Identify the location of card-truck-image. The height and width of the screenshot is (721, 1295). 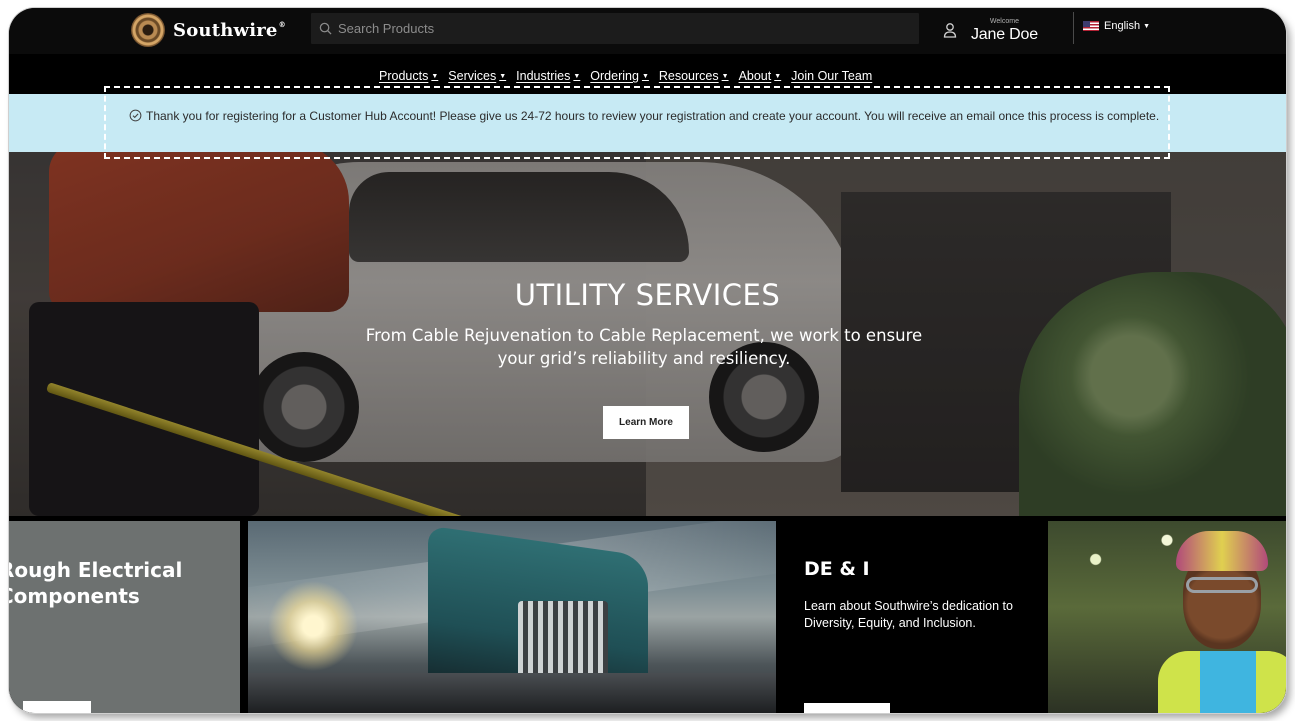
(512, 617).